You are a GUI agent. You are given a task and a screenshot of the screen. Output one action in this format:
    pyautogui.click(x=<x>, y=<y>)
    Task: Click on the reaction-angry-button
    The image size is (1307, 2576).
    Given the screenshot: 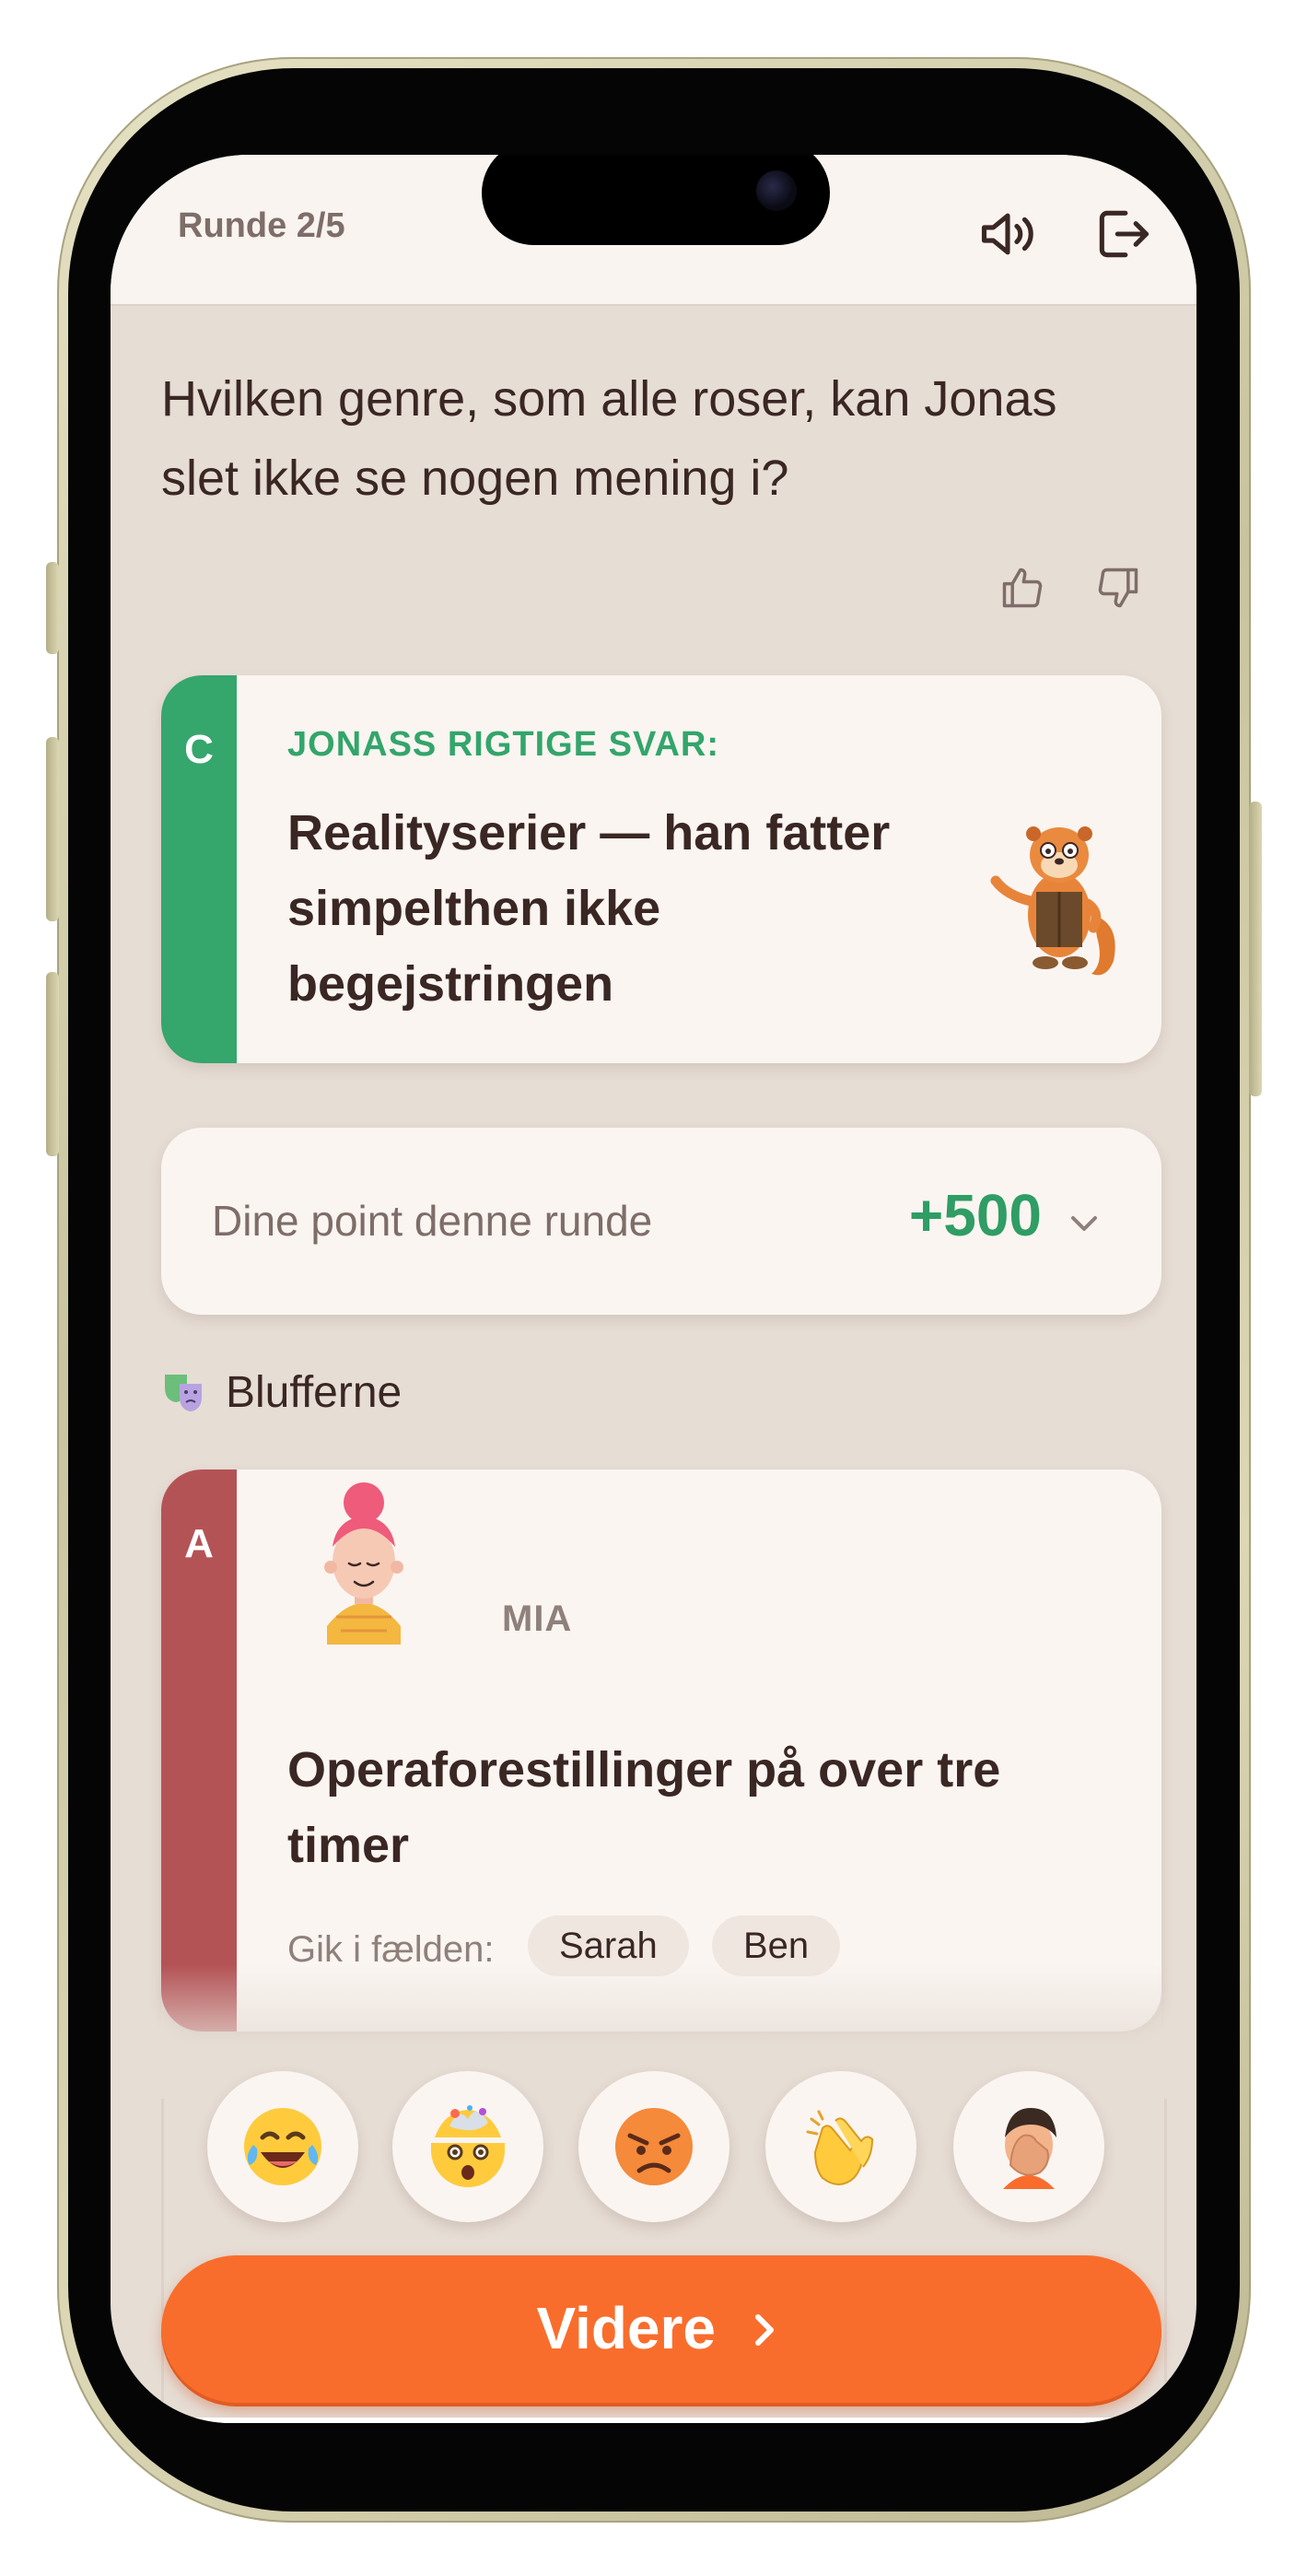 What is the action you would take?
    pyautogui.click(x=653, y=2146)
    